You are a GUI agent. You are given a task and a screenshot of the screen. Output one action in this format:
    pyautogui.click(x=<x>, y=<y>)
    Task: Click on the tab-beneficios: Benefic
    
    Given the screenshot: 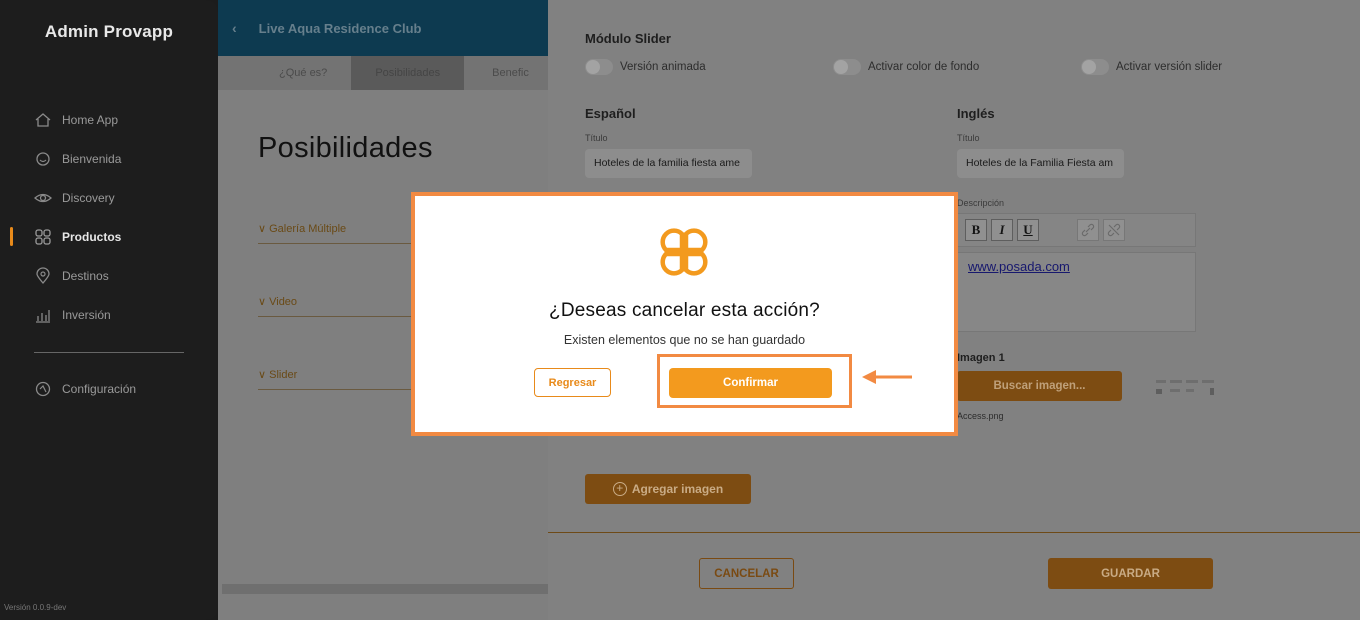 What is the action you would take?
    pyautogui.click(x=508, y=73)
    